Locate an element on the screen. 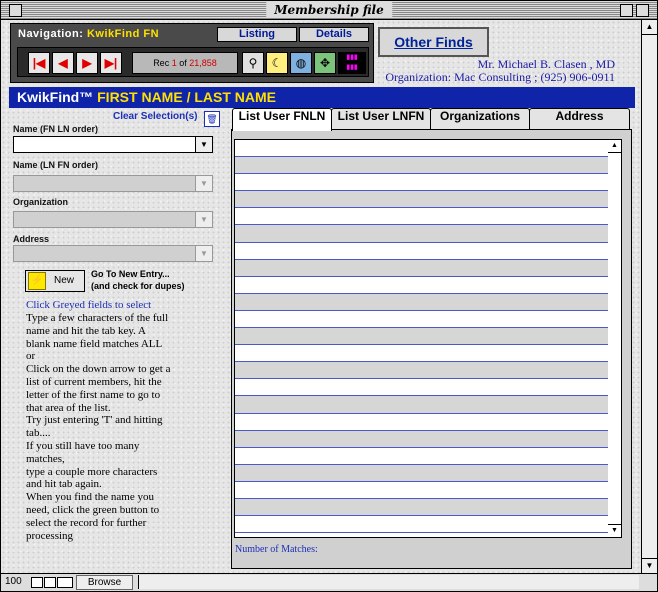 This screenshot has width=658, height=592. zoom-in-icon is located at coordinates (50, 582).